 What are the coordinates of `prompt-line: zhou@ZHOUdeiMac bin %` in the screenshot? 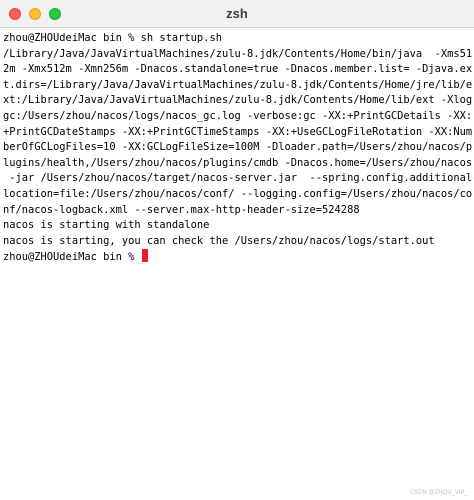 It's located at (238, 257).